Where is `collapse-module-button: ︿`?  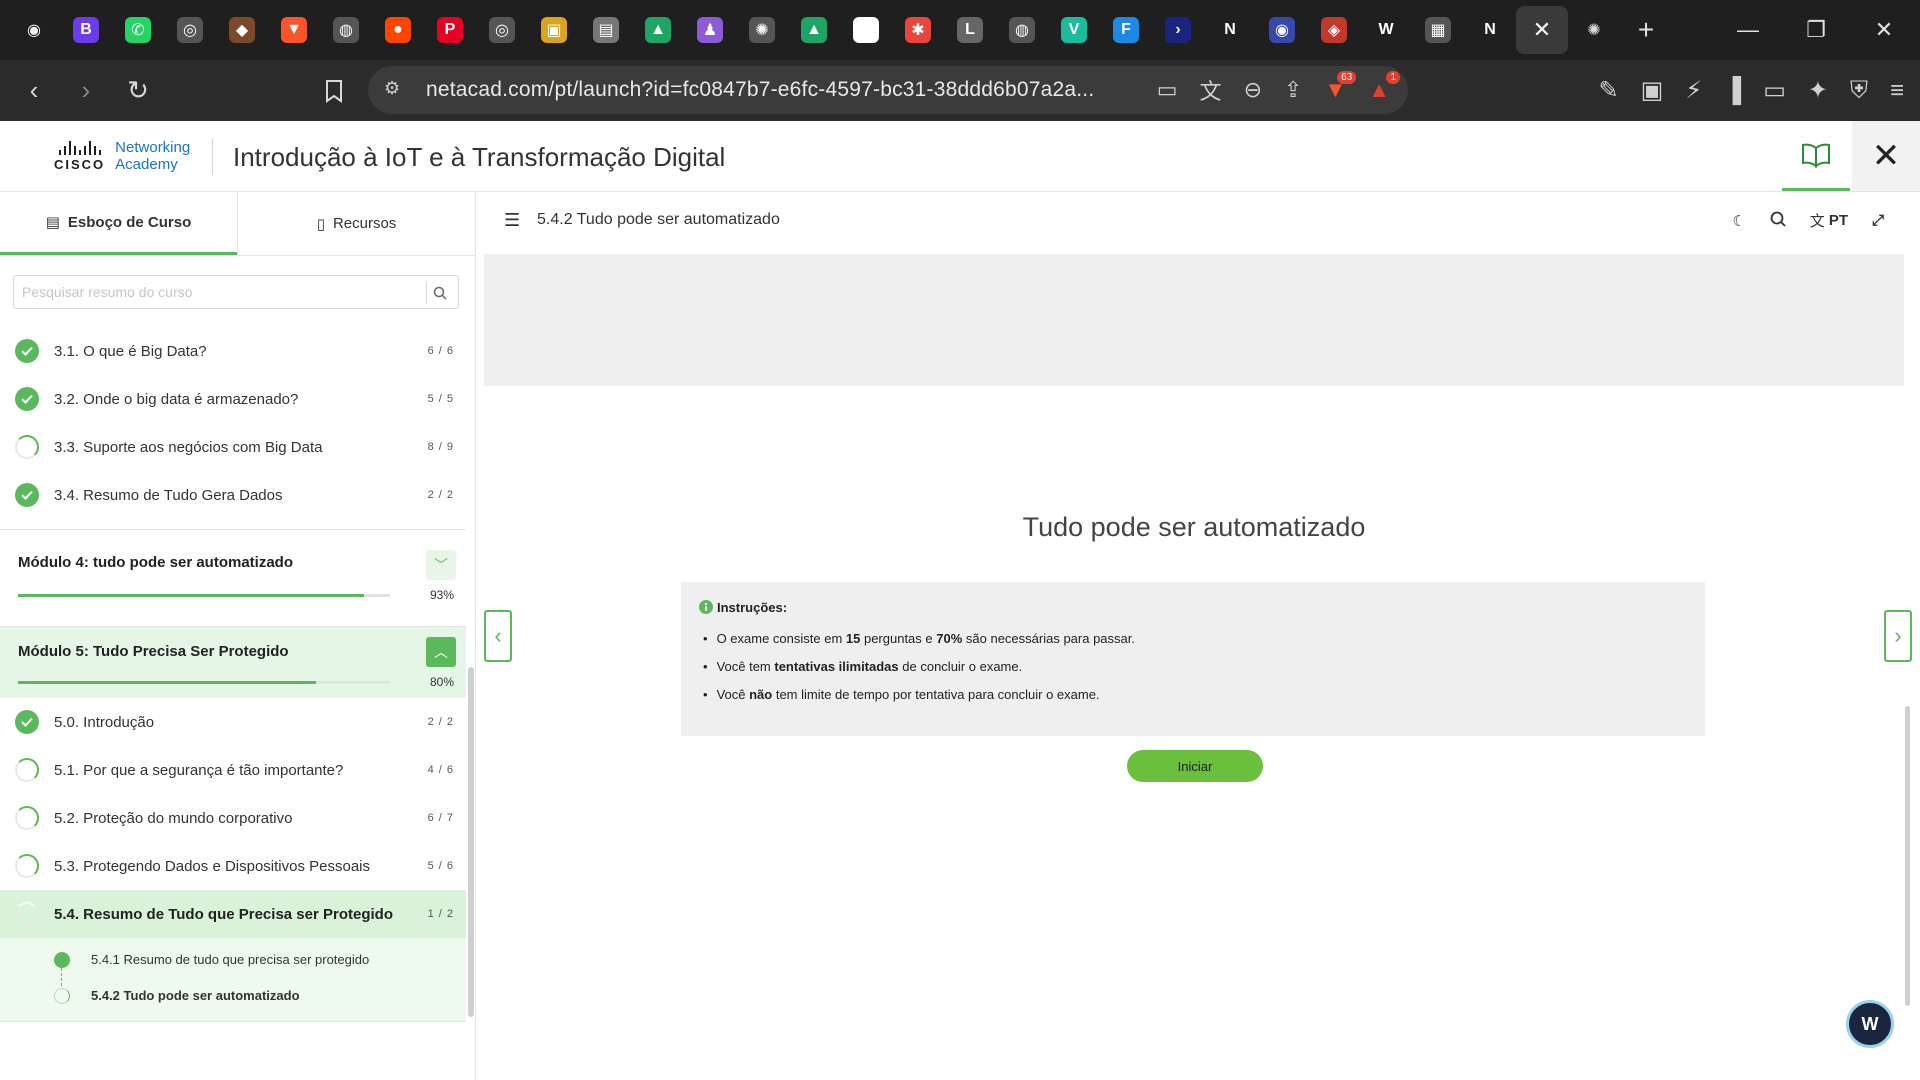 collapse-module-button: ︿ is located at coordinates (441, 652).